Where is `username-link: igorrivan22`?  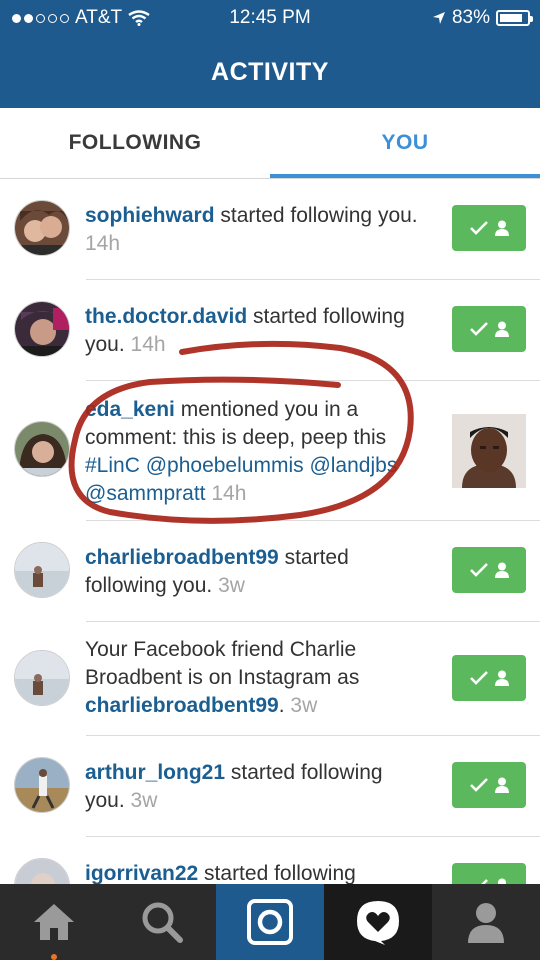 username-link: igorrivan22 is located at coordinates (141, 873).